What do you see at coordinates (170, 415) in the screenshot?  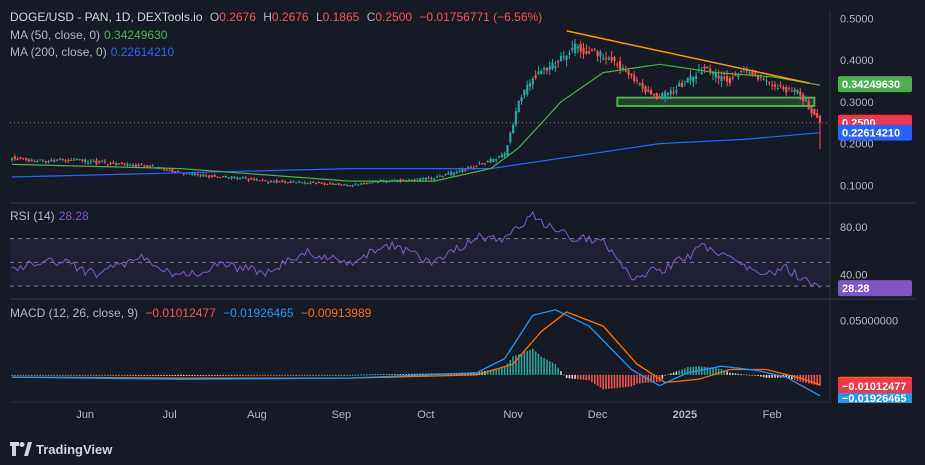 I see `time-tick-label: Jul` at bounding box center [170, 415].